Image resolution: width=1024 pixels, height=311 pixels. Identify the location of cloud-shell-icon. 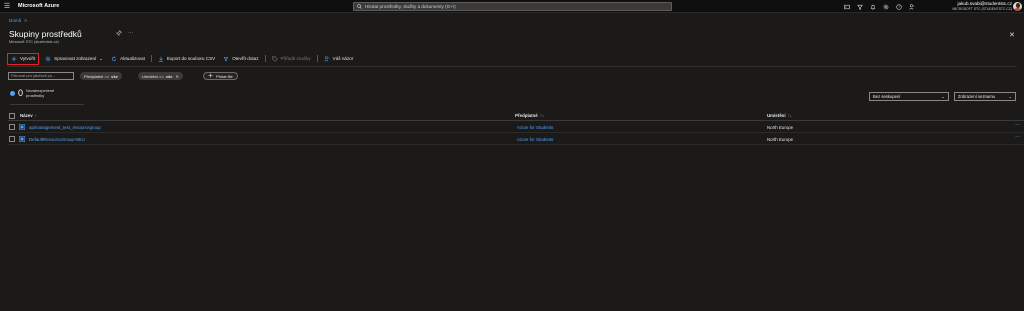
(846, 6).